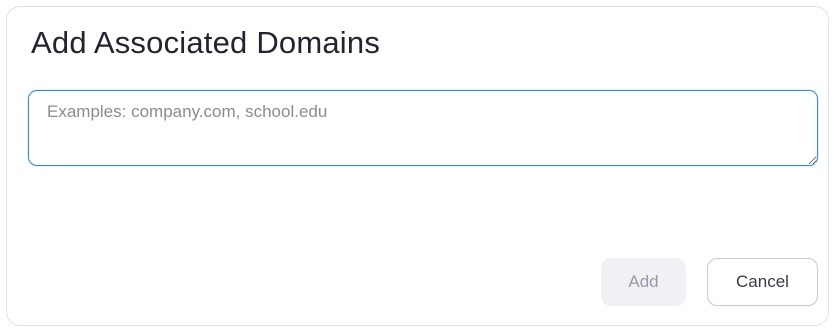  What do you see at coordinates (206, 42) in the screenshot?
I see `dialog-title: Add Associated Domains` at bounding box center [206, 42].